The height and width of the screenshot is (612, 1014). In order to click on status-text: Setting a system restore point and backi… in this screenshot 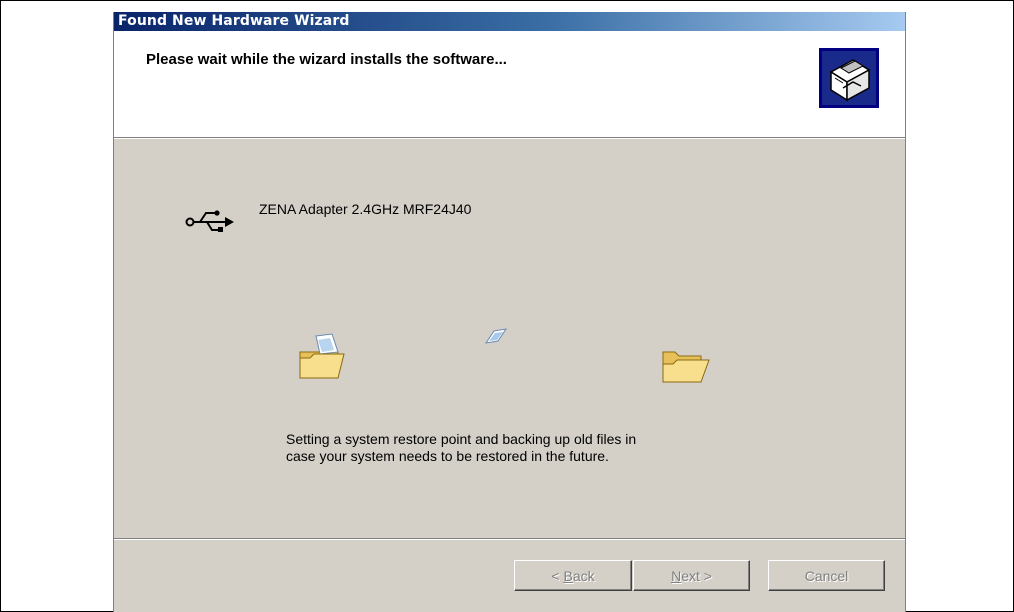, I will do `click(546, 448)`.